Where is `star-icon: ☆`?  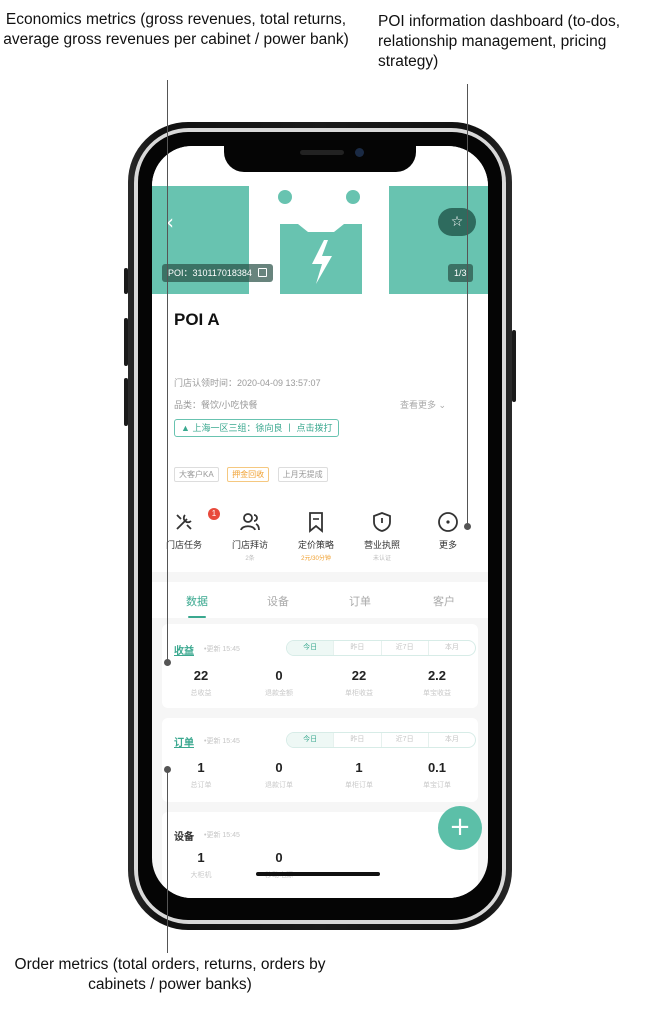 star-icon: ☆ is located at coordinates (457, 222).